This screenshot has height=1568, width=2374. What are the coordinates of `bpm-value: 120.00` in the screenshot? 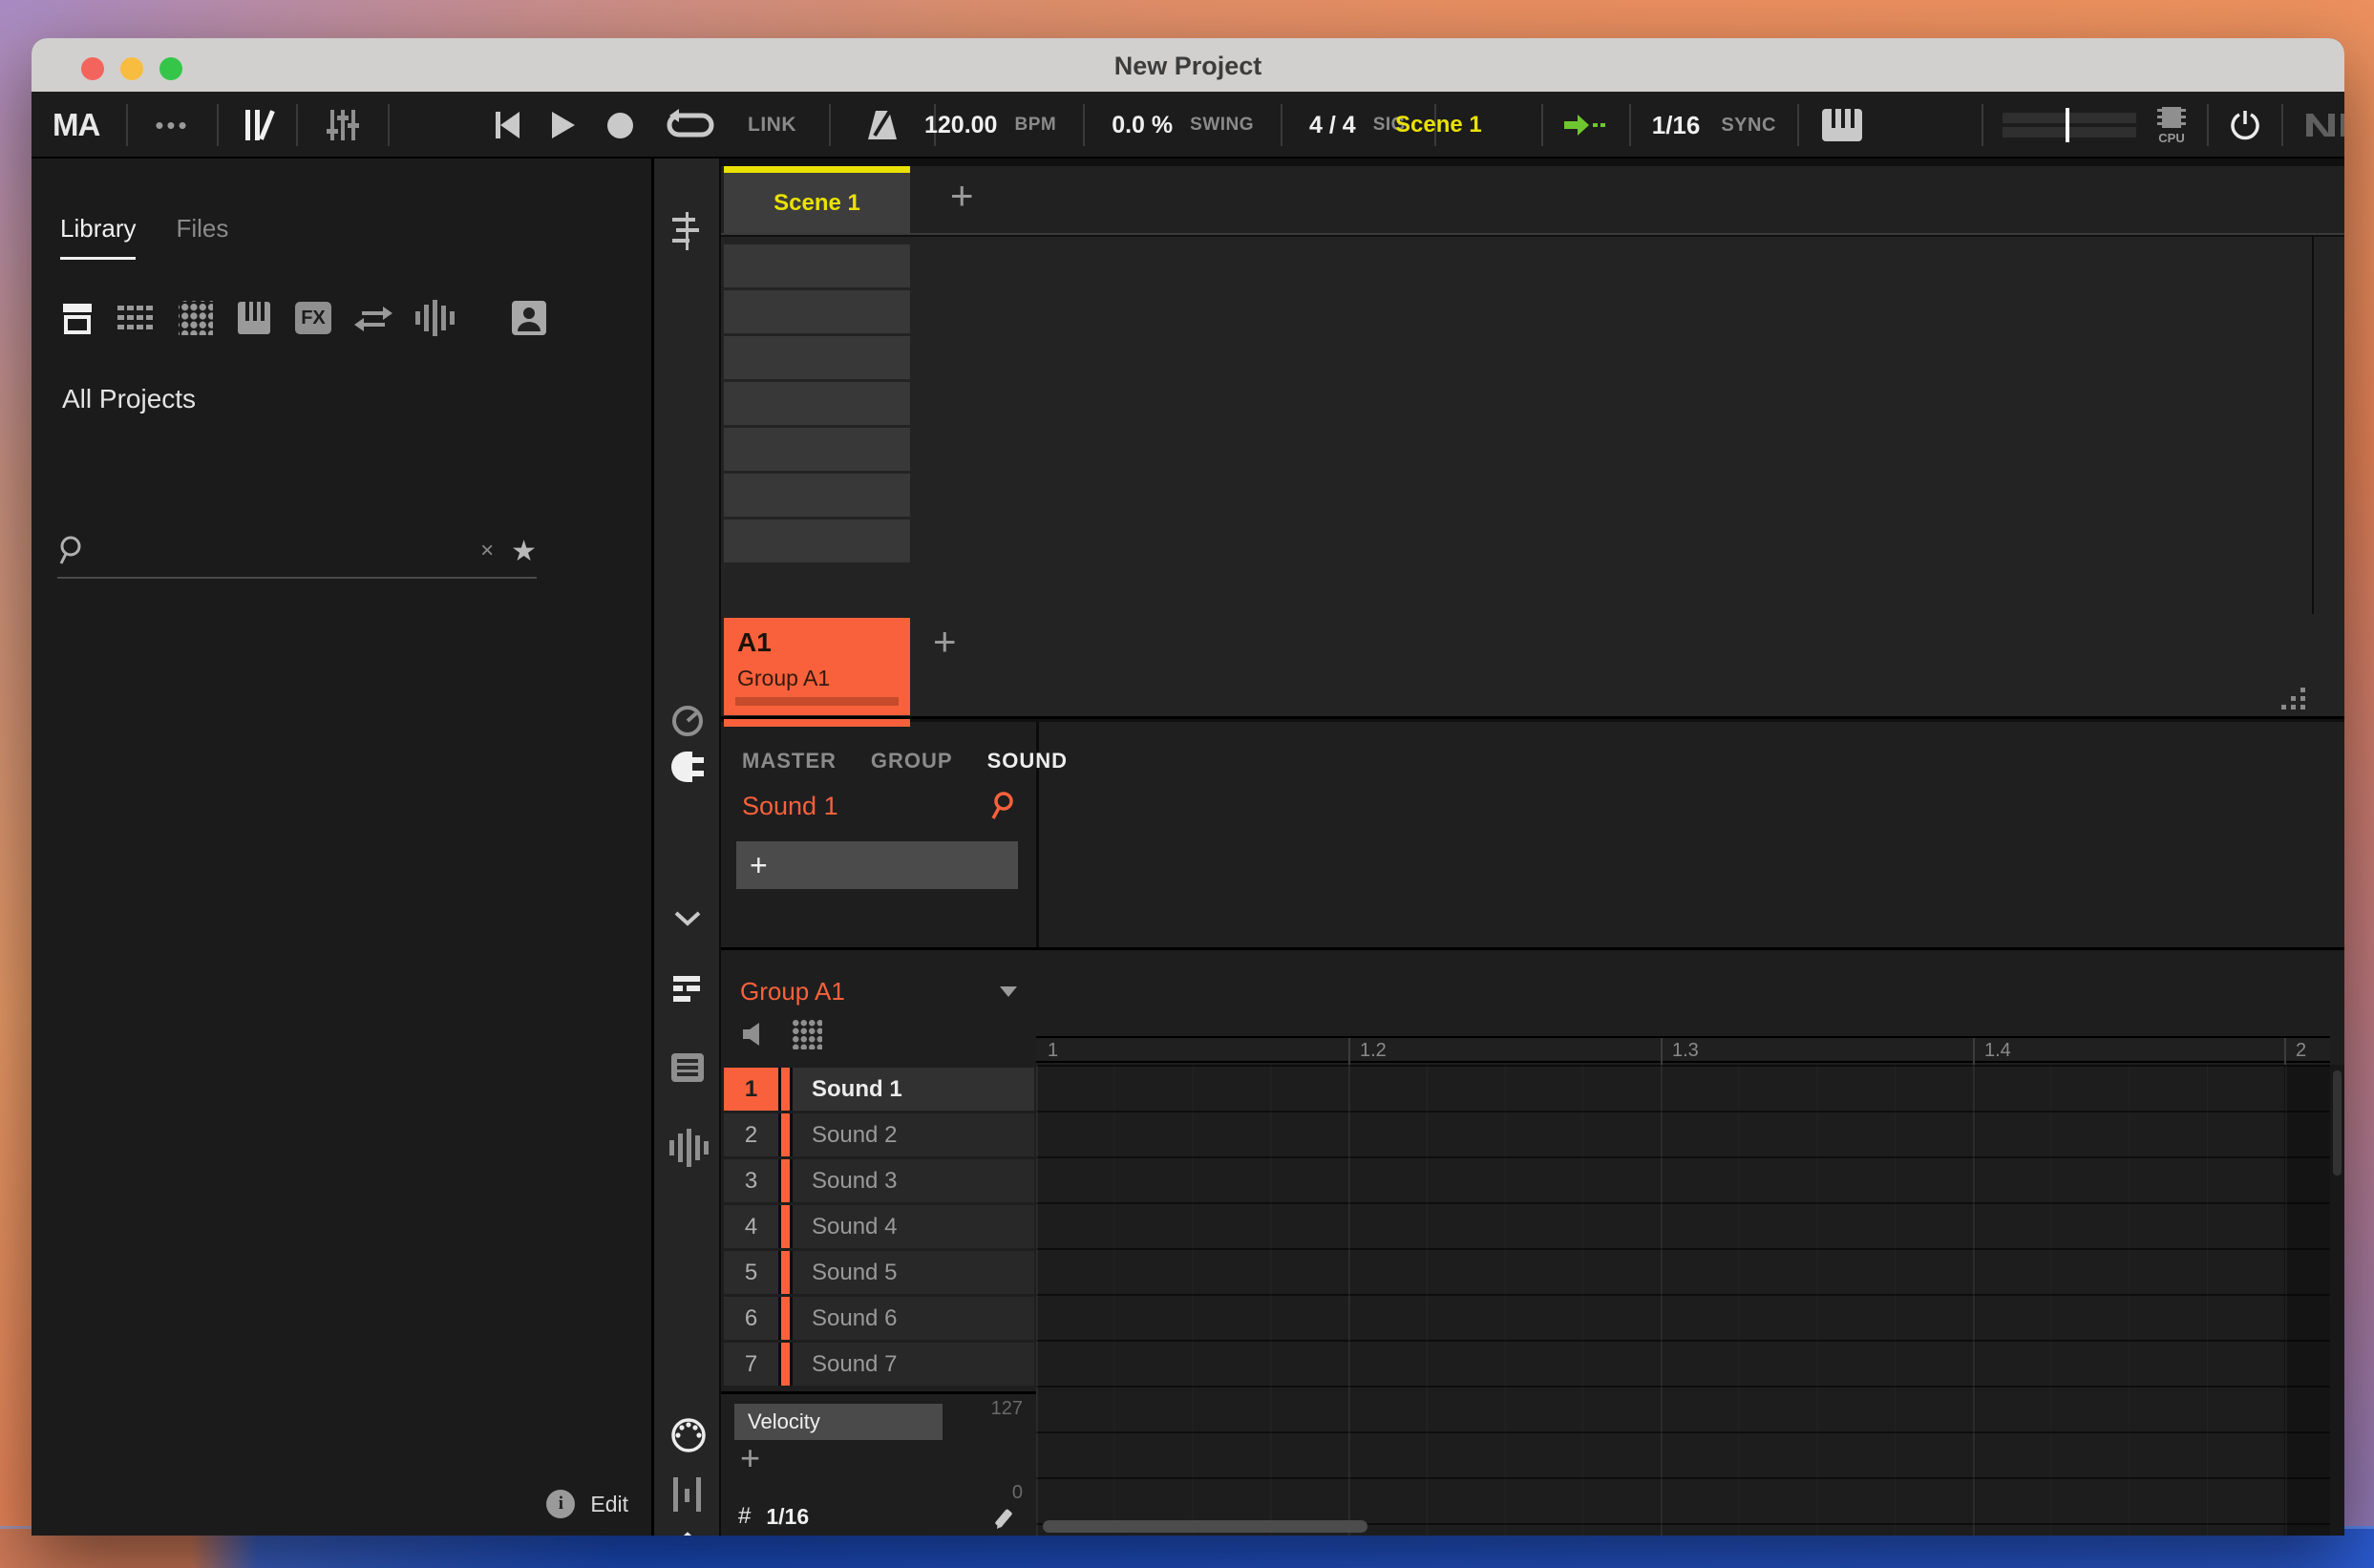 It's located at (960, 125).